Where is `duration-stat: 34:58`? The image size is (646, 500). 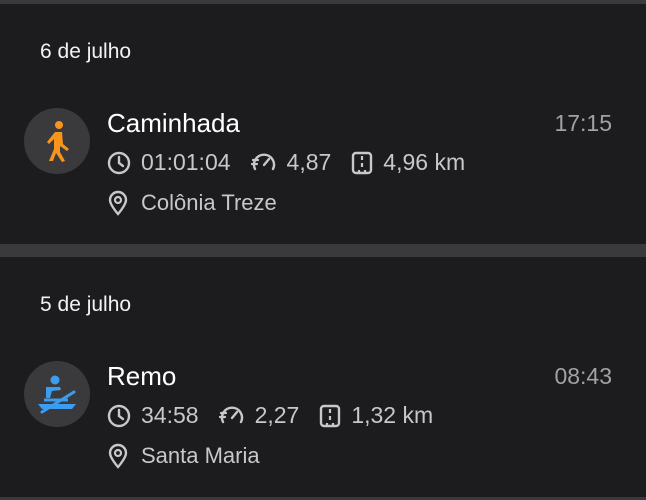
duration-stat: 34:58 is located at coordinates (153, 415).